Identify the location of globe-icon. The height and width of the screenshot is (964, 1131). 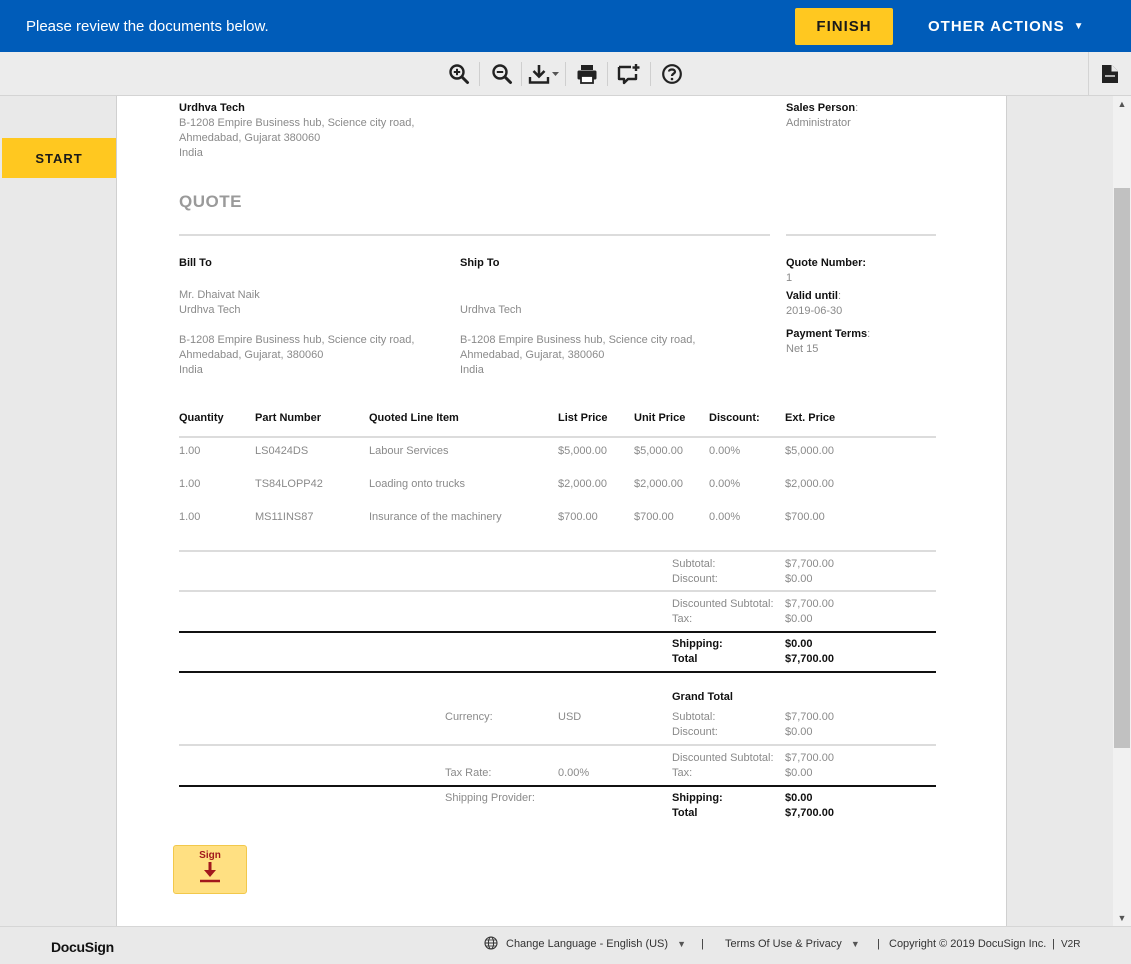
(491, 944).